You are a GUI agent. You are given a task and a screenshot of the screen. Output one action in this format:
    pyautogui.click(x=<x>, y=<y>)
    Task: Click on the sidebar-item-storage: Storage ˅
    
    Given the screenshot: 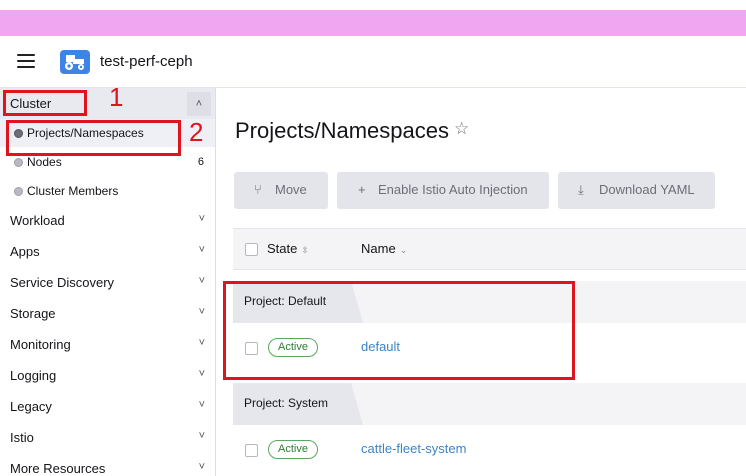 What is the action you would take?
    pyautogui.click(x=107, y=314)
    